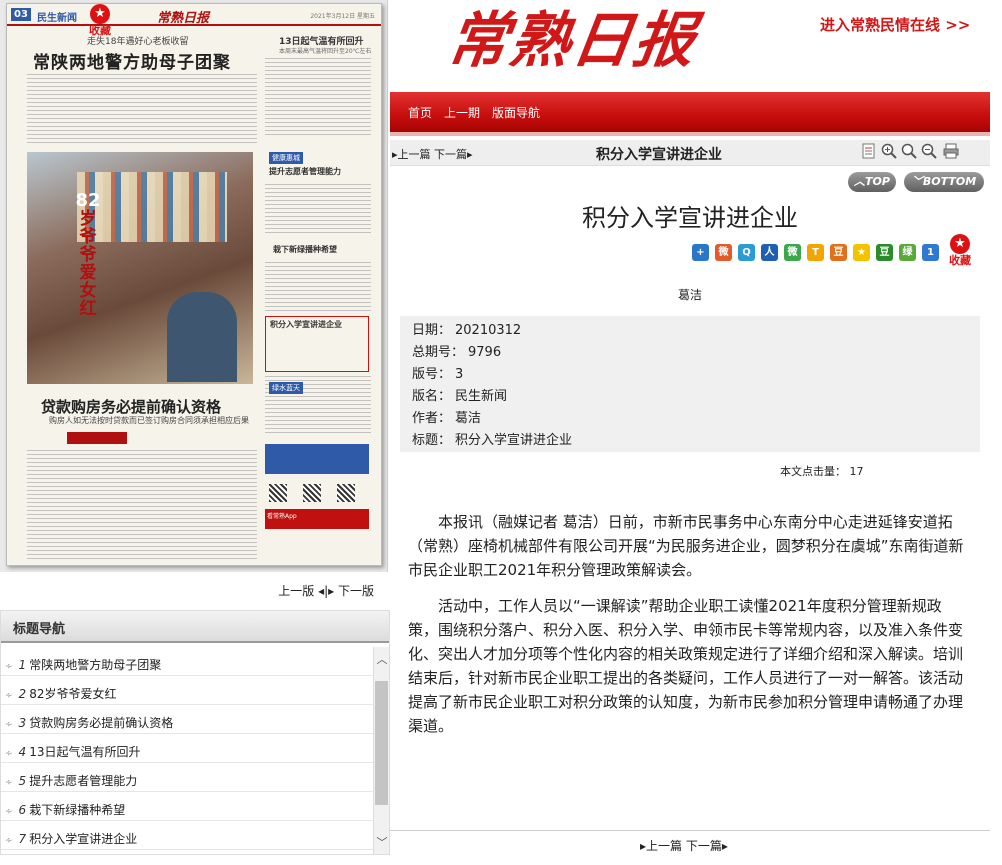 Image resolution: width=1002 pixels, height=865 pixels. I want to click on article-author: 葛洁, so click(689, 295).